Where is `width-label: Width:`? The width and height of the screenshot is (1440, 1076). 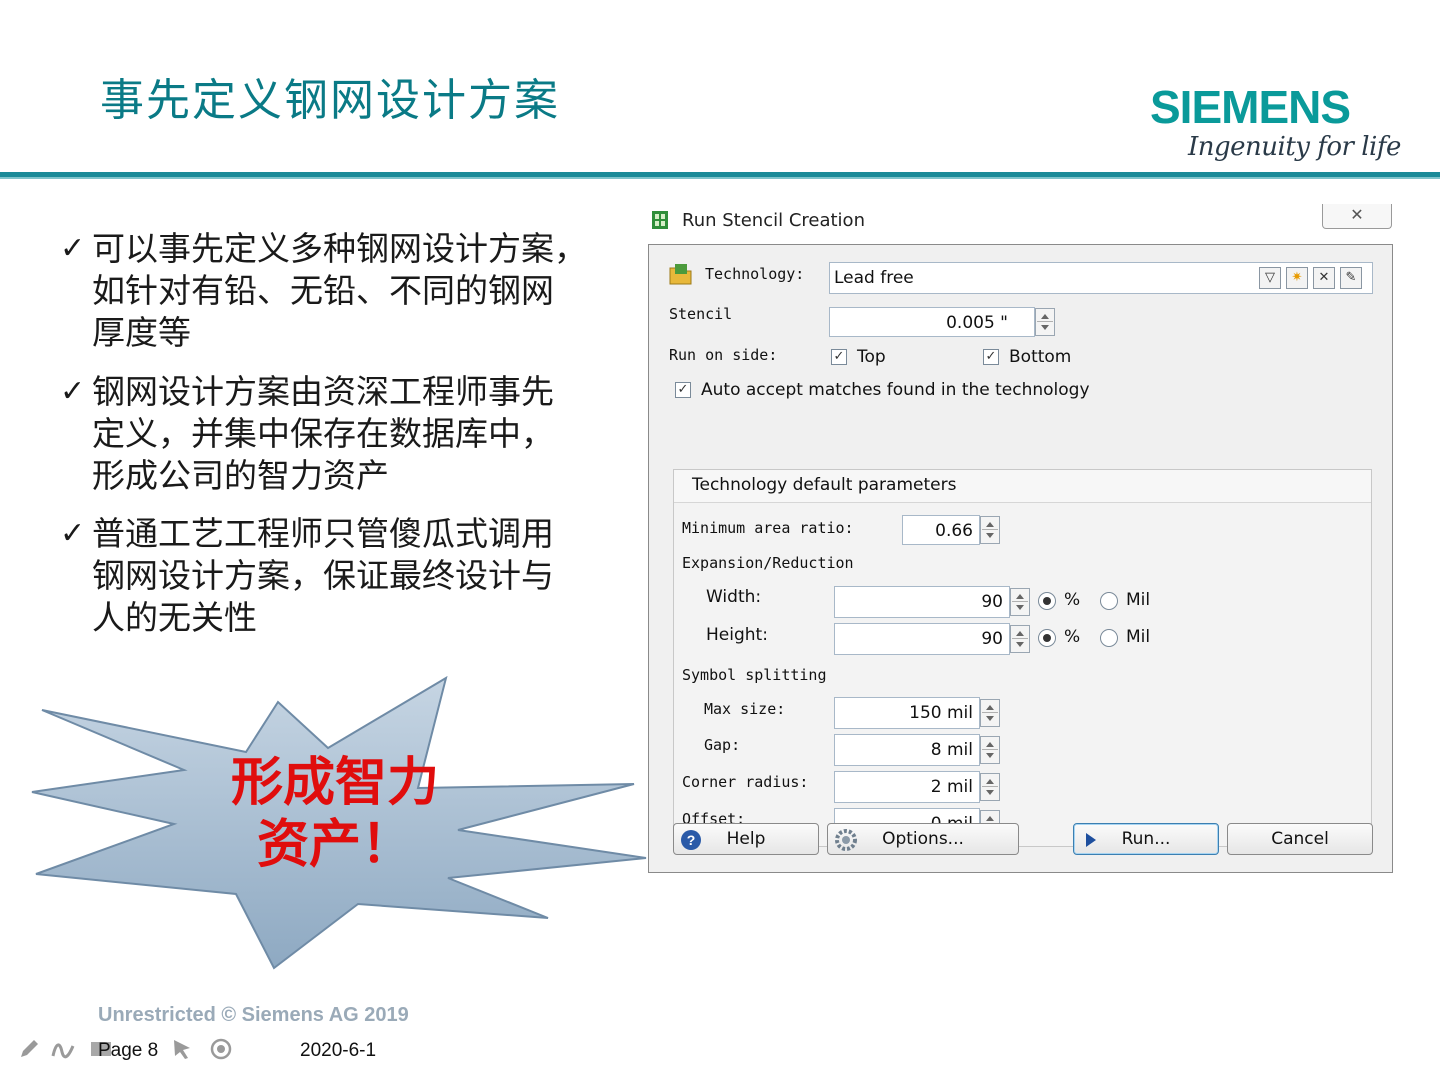 width-label: Width: is located at coordinates (734, 597).